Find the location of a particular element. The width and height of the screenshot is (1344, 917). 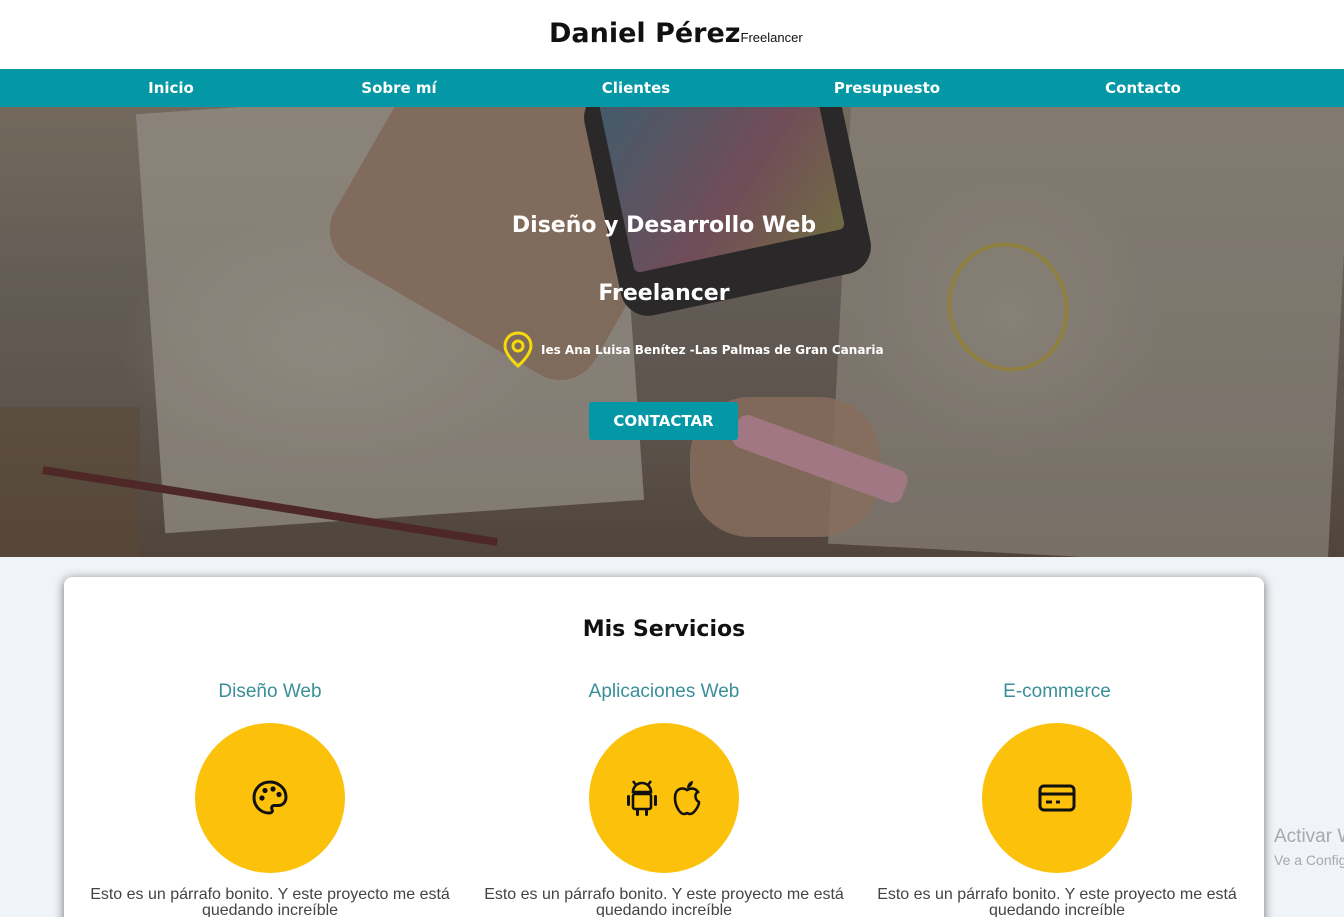

service-title: E-commerce is located at coordinates (1057, 691).